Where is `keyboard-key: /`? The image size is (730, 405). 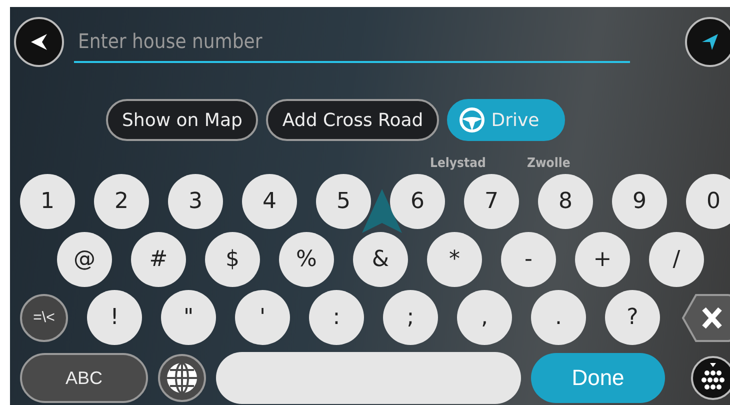 keyboard-key: / is located at coordinates (676, 259).